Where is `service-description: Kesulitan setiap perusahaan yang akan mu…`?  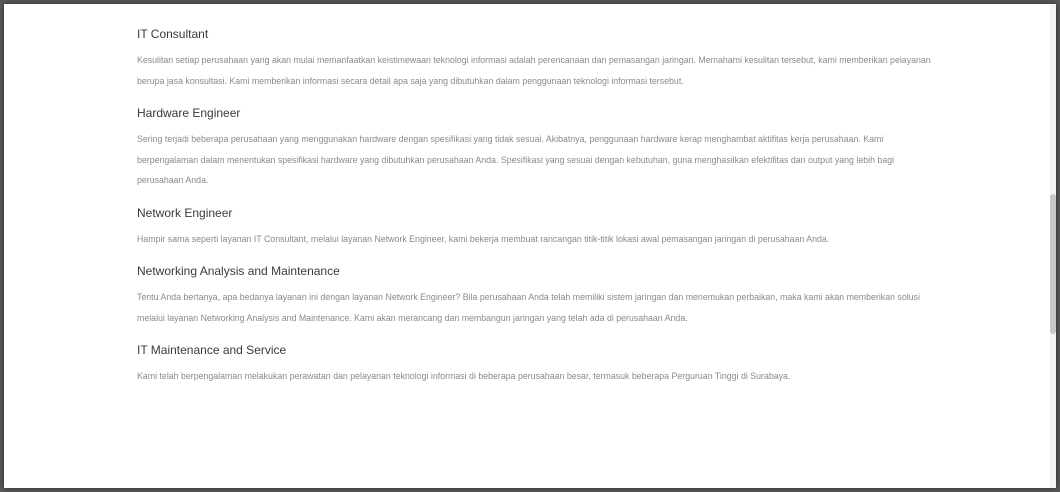
service-description: Kesulitan setiap perusahaan yang akan mu… is located at coordinates (534, 70).